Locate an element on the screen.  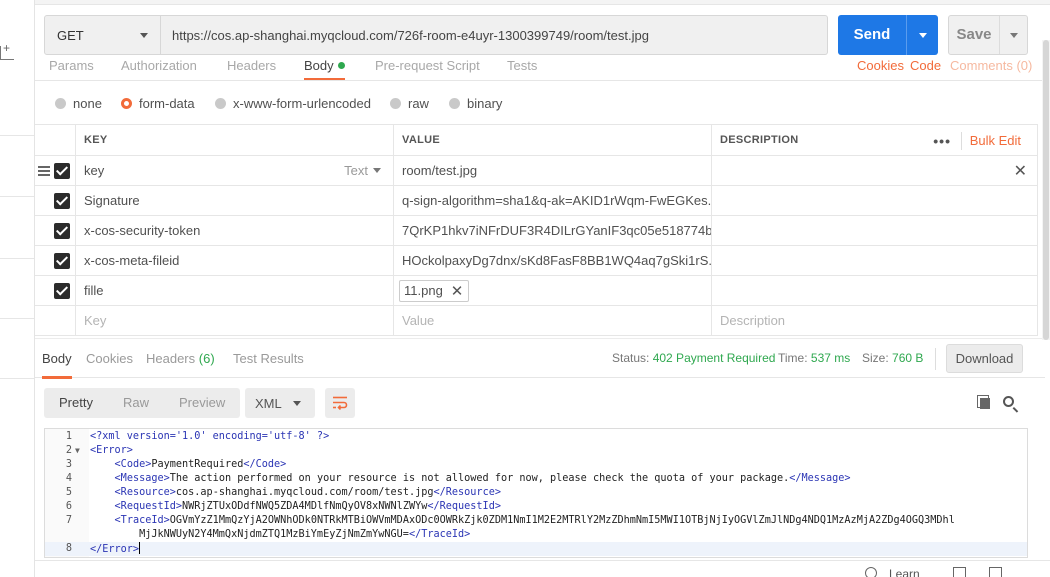
code-link: Code is located at coordinates (925, 67).